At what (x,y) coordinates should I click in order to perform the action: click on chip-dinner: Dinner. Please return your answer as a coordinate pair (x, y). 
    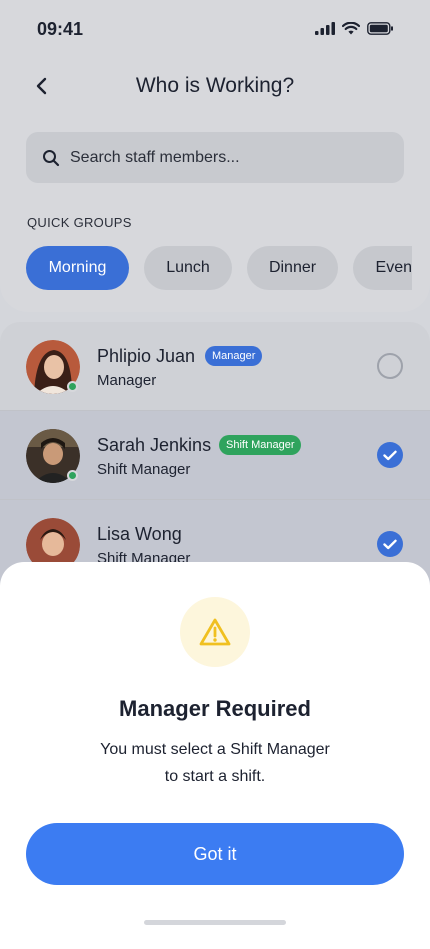
    Looking at the image, I should click on (292, 268).